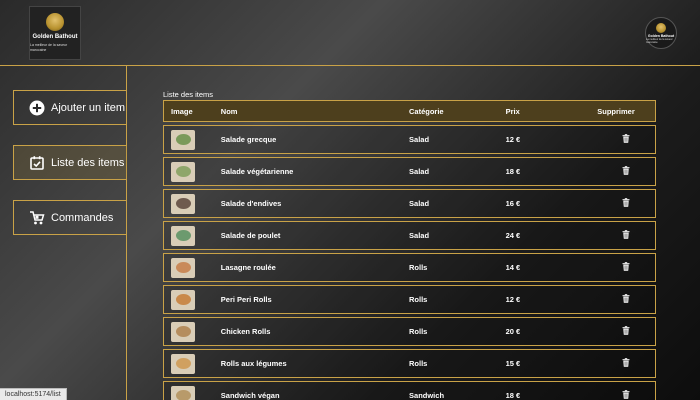 This screenshot has height=400, width=700. Describe the element at coordinates (37, 108) in the screenshot. I see `plus-circle-icon` at that location.